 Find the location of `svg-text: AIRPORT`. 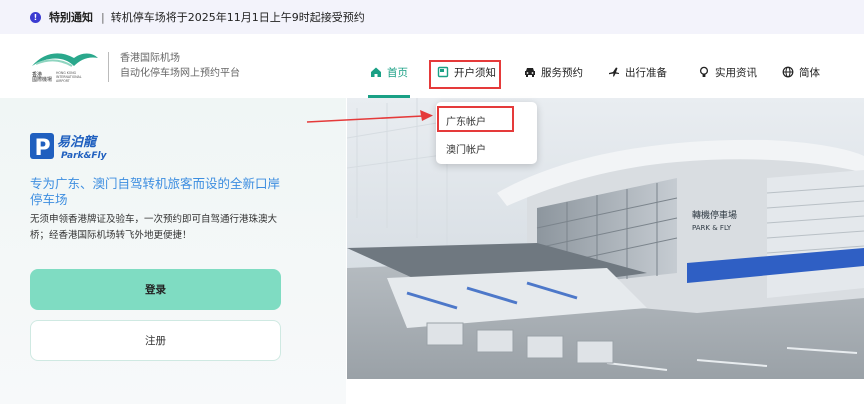

svg-text: AIRPORT is located at coordinates (63, 80).